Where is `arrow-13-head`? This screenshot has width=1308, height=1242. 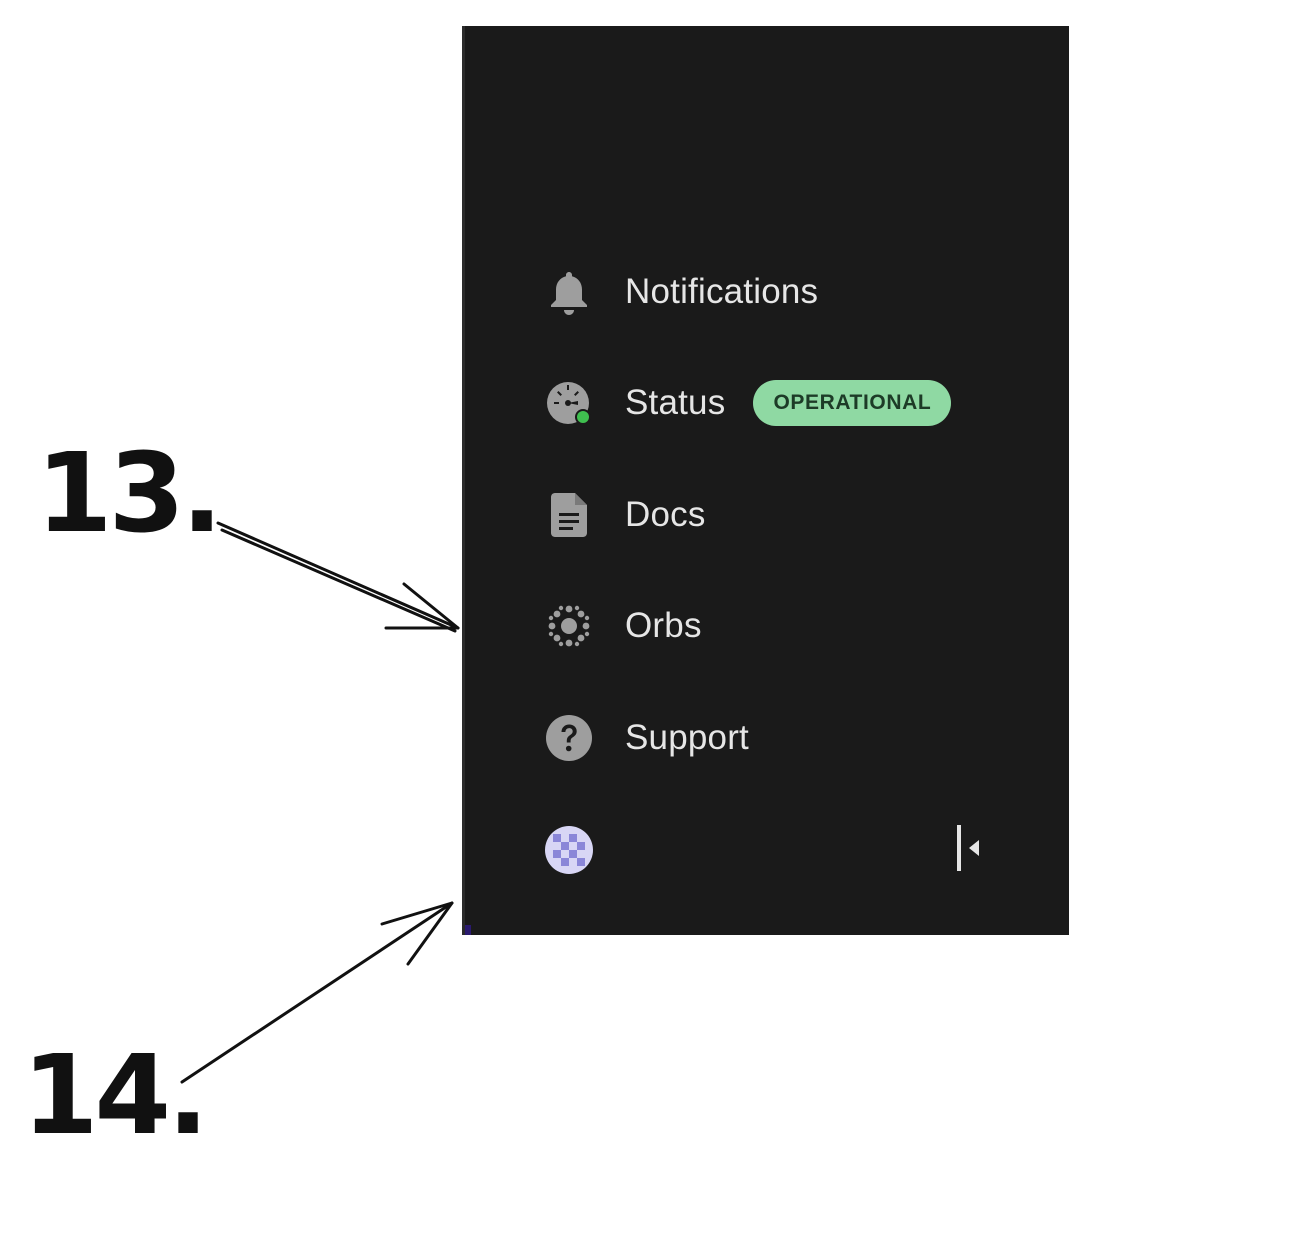 arrow-13-head is located at coordinates (422, 606).